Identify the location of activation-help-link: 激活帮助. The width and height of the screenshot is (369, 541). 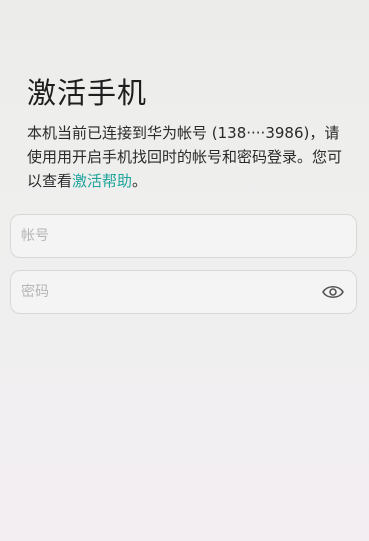
(102, 181).